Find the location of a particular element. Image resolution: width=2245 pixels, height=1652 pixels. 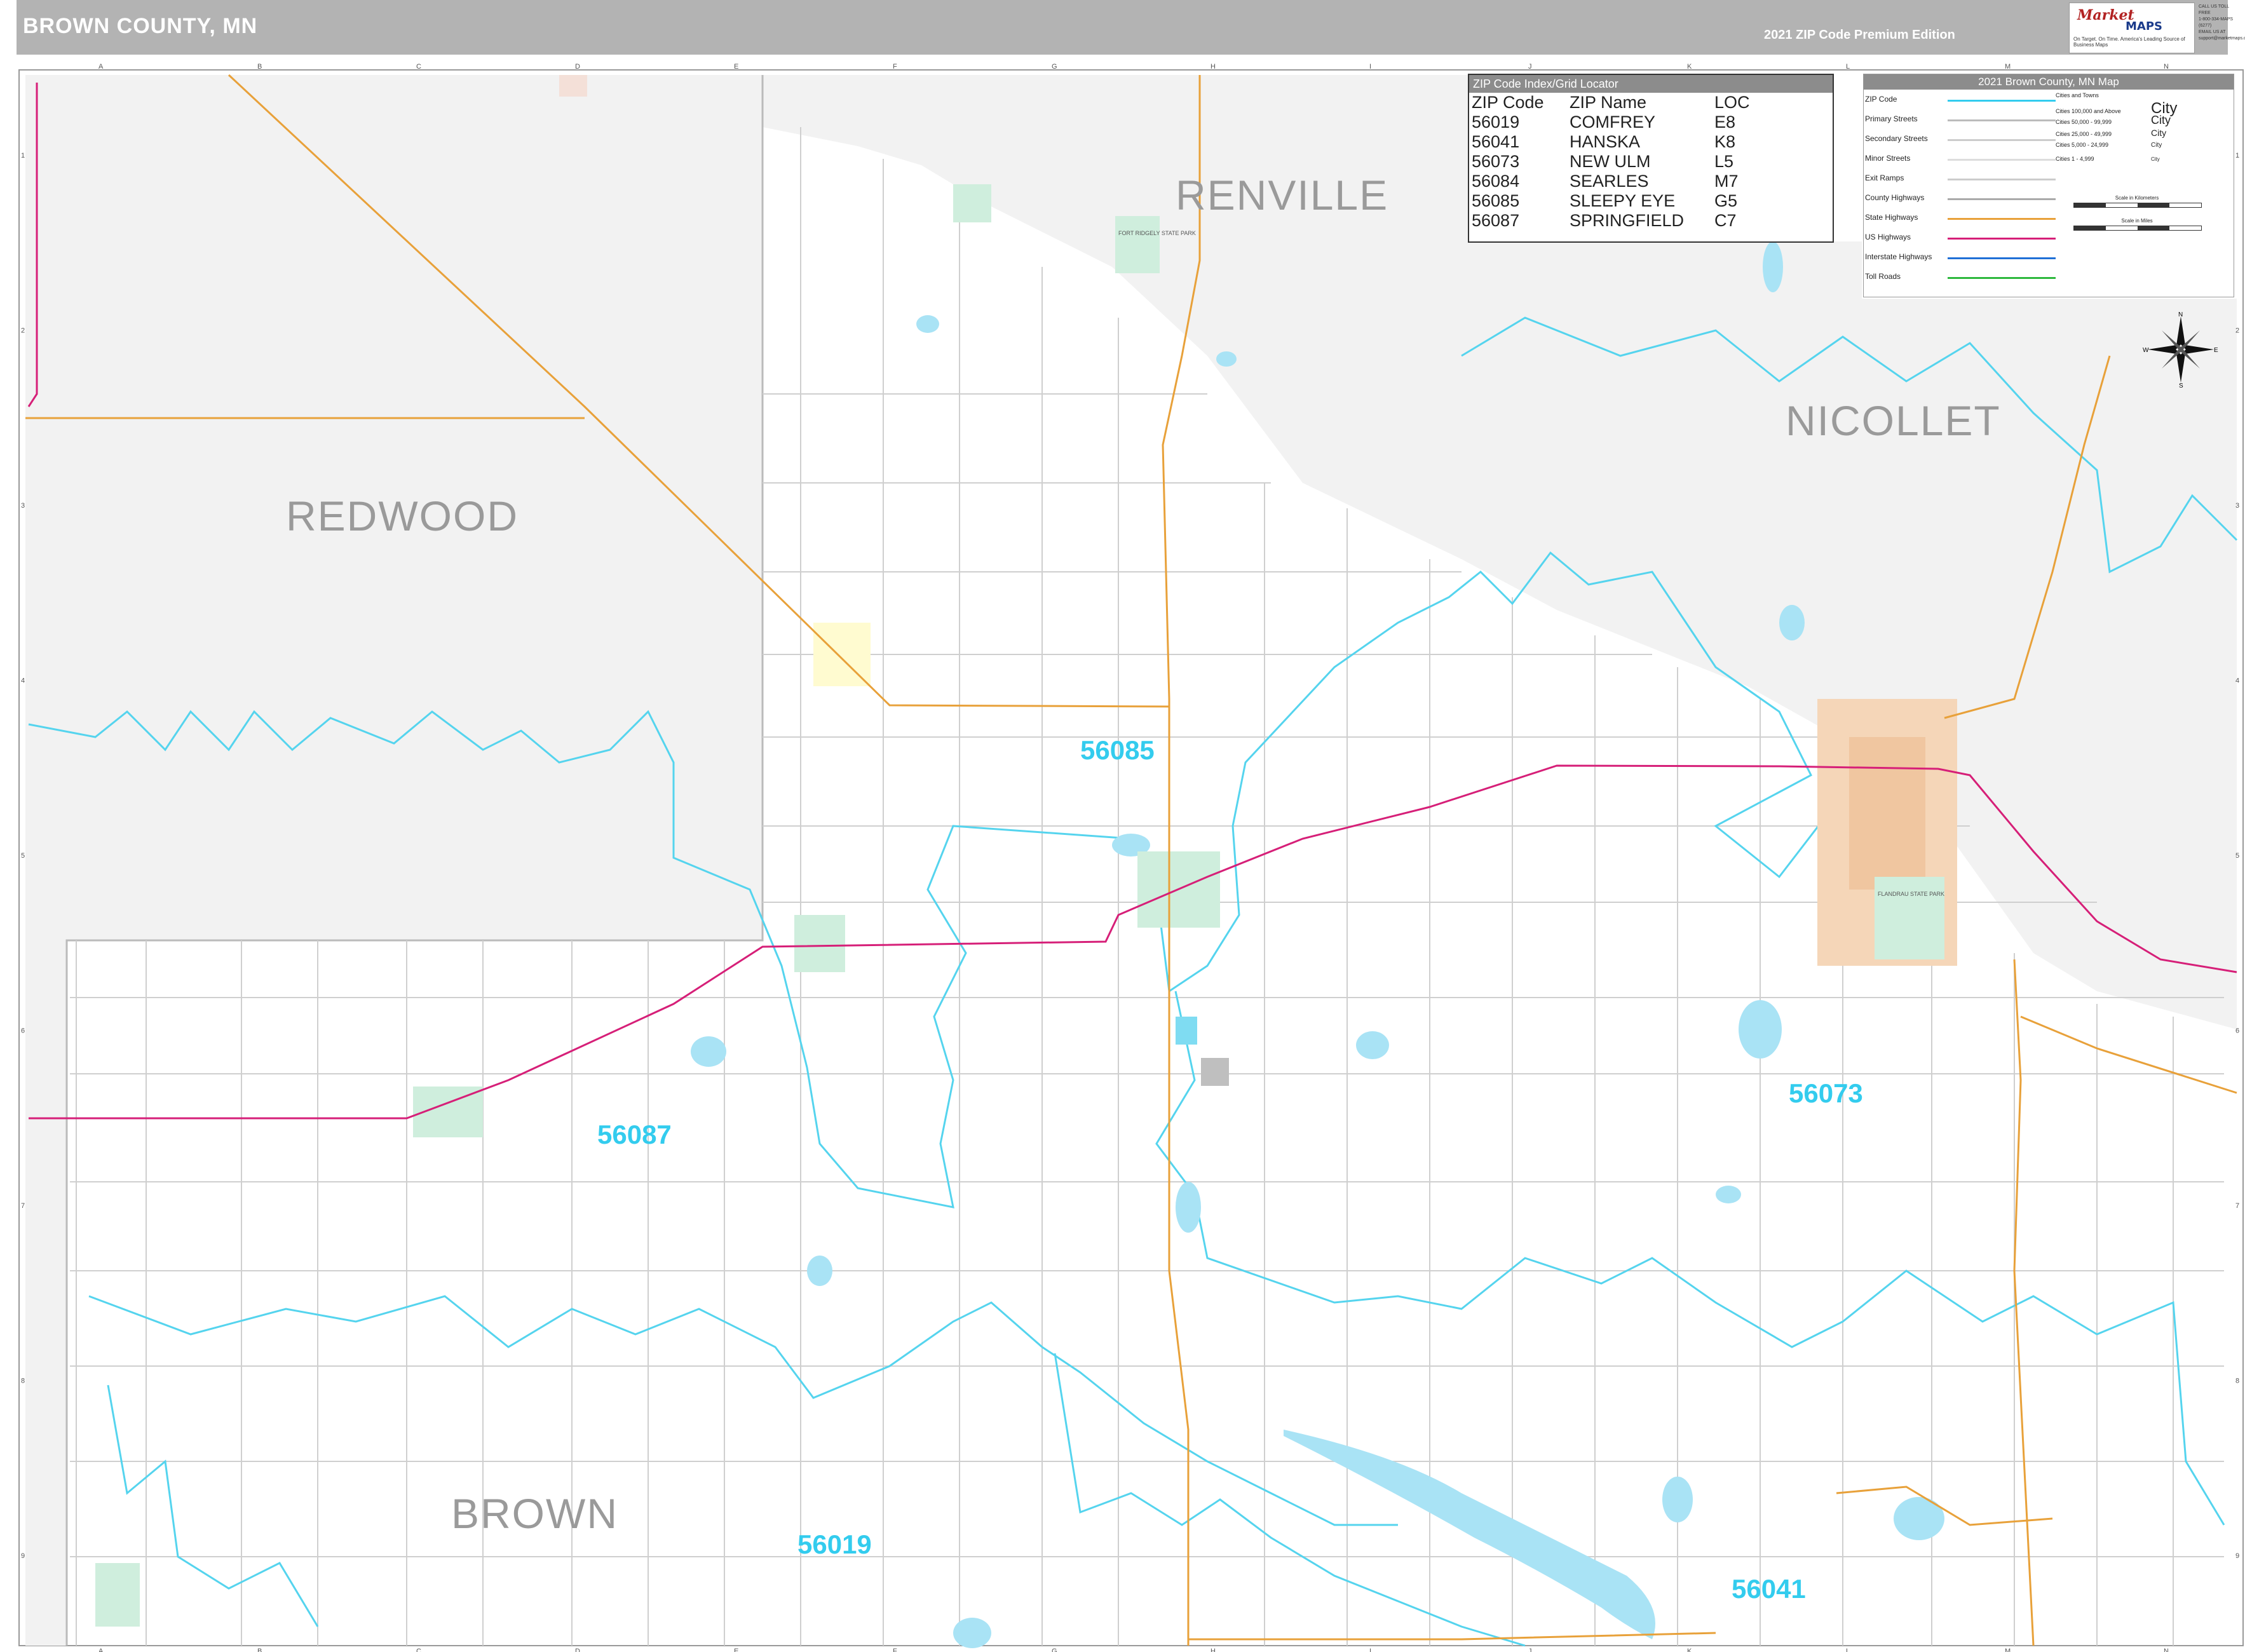

legend-city-size: Cities 25,000 - 49,999 is located at coordinates (2084, 134).